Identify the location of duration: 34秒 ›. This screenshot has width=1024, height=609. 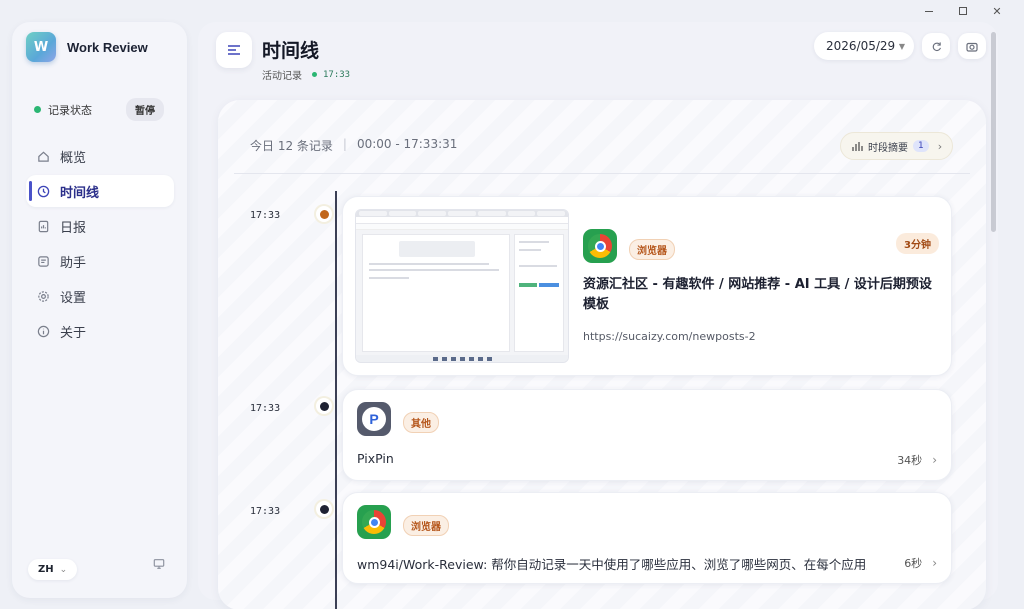
(917, 460).